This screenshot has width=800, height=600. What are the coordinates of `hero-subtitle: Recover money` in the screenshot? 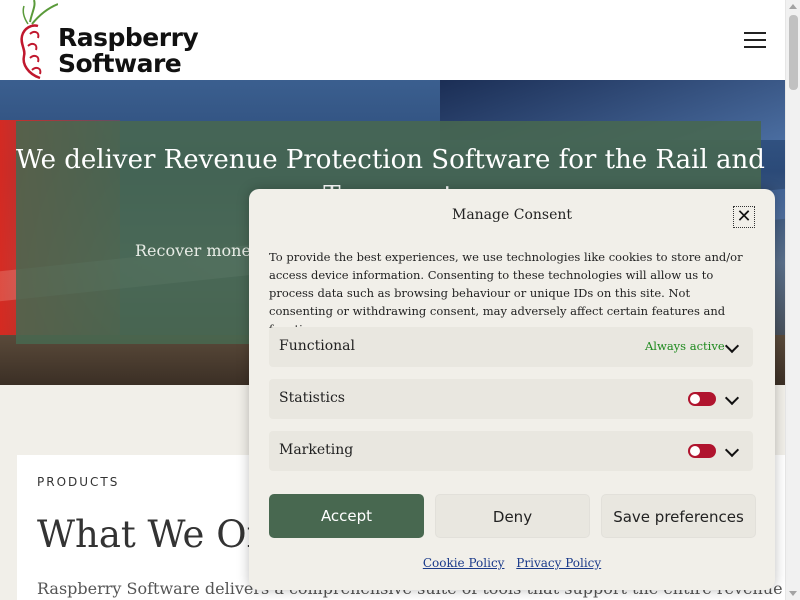 It's located at (197, 250).